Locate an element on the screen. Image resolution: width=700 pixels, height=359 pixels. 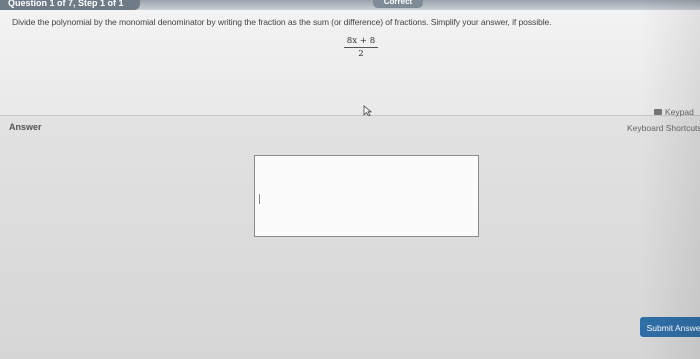
fraction-expression: 8x + 8 2 is located at coordinates (361, 47).